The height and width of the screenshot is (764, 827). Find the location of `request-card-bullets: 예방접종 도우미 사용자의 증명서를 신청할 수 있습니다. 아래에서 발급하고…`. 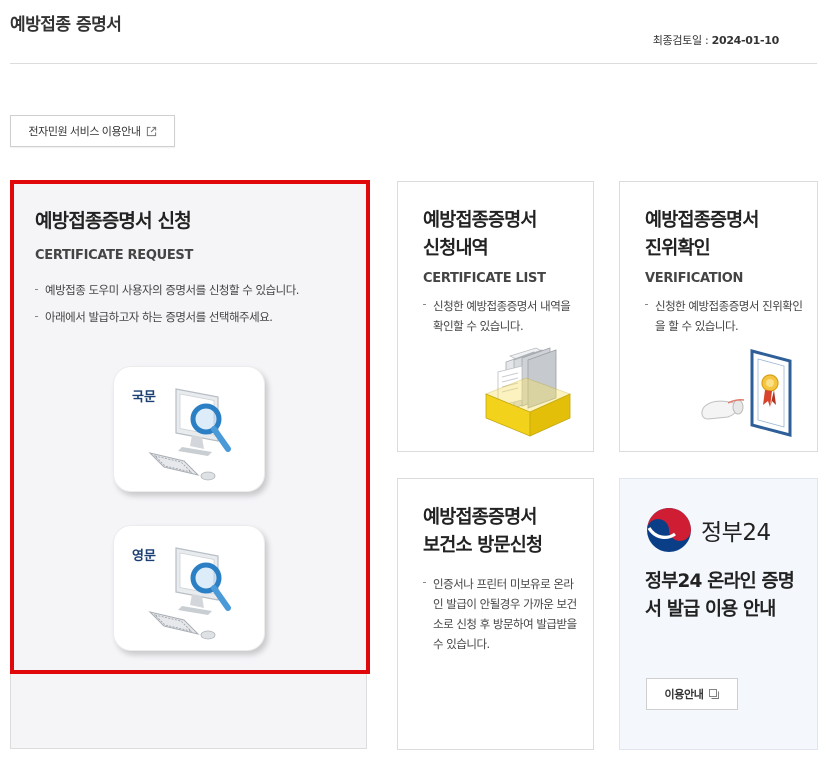

request-card-bullets: 예방접종 도우미 사용자의 증명서를 신청할 수 있습니다. 아래에서 발급하고… is located at coordinates (190, 304).